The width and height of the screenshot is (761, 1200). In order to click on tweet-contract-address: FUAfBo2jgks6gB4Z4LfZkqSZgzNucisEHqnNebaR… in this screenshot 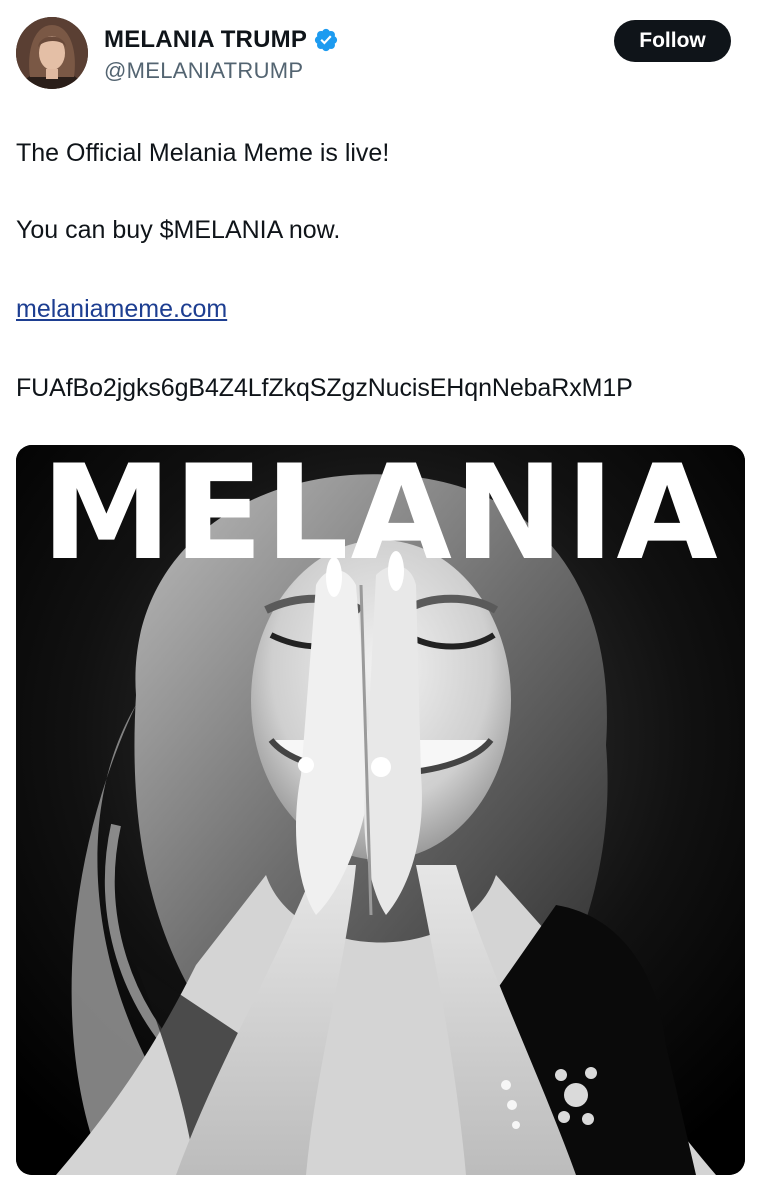, I will do `click(324, 388)`.